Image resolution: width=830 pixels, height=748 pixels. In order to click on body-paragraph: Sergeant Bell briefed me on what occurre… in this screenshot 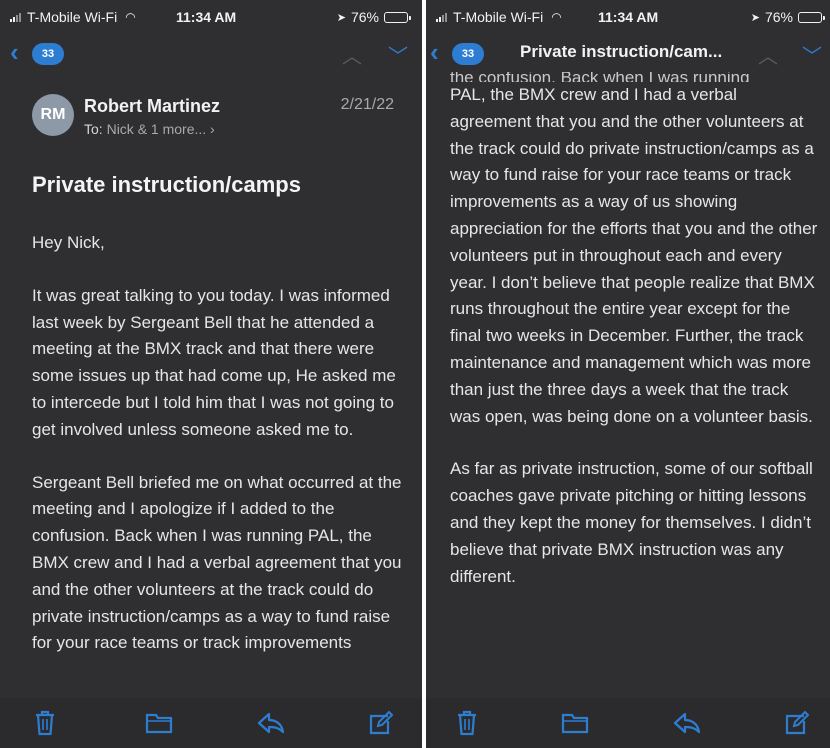, I will do `click(217, 562)`.